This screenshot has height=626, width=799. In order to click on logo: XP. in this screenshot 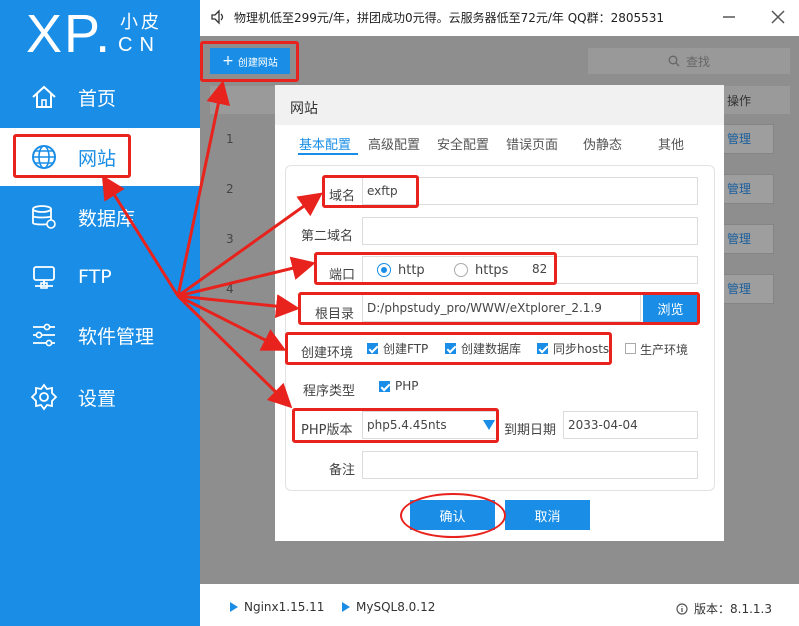, I will do `click(69, 34)`.